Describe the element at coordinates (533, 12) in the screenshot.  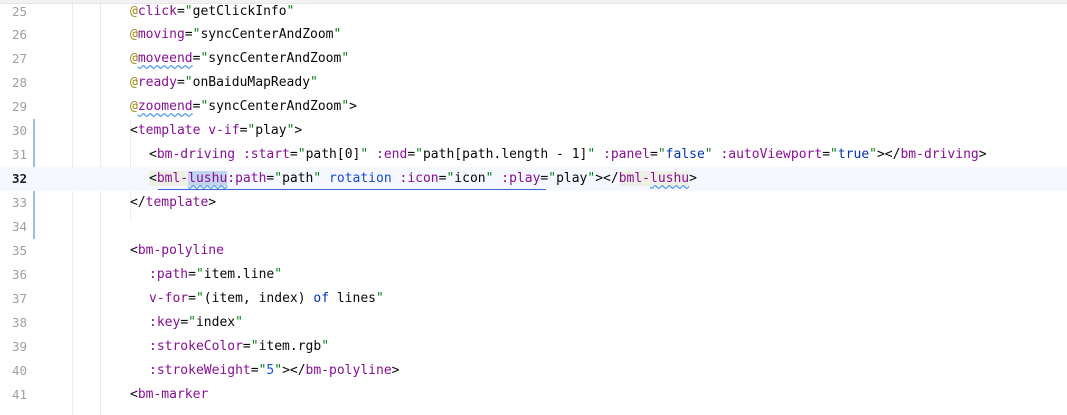
I see `code-line: 25 @click="getClickInfo"` at that location.